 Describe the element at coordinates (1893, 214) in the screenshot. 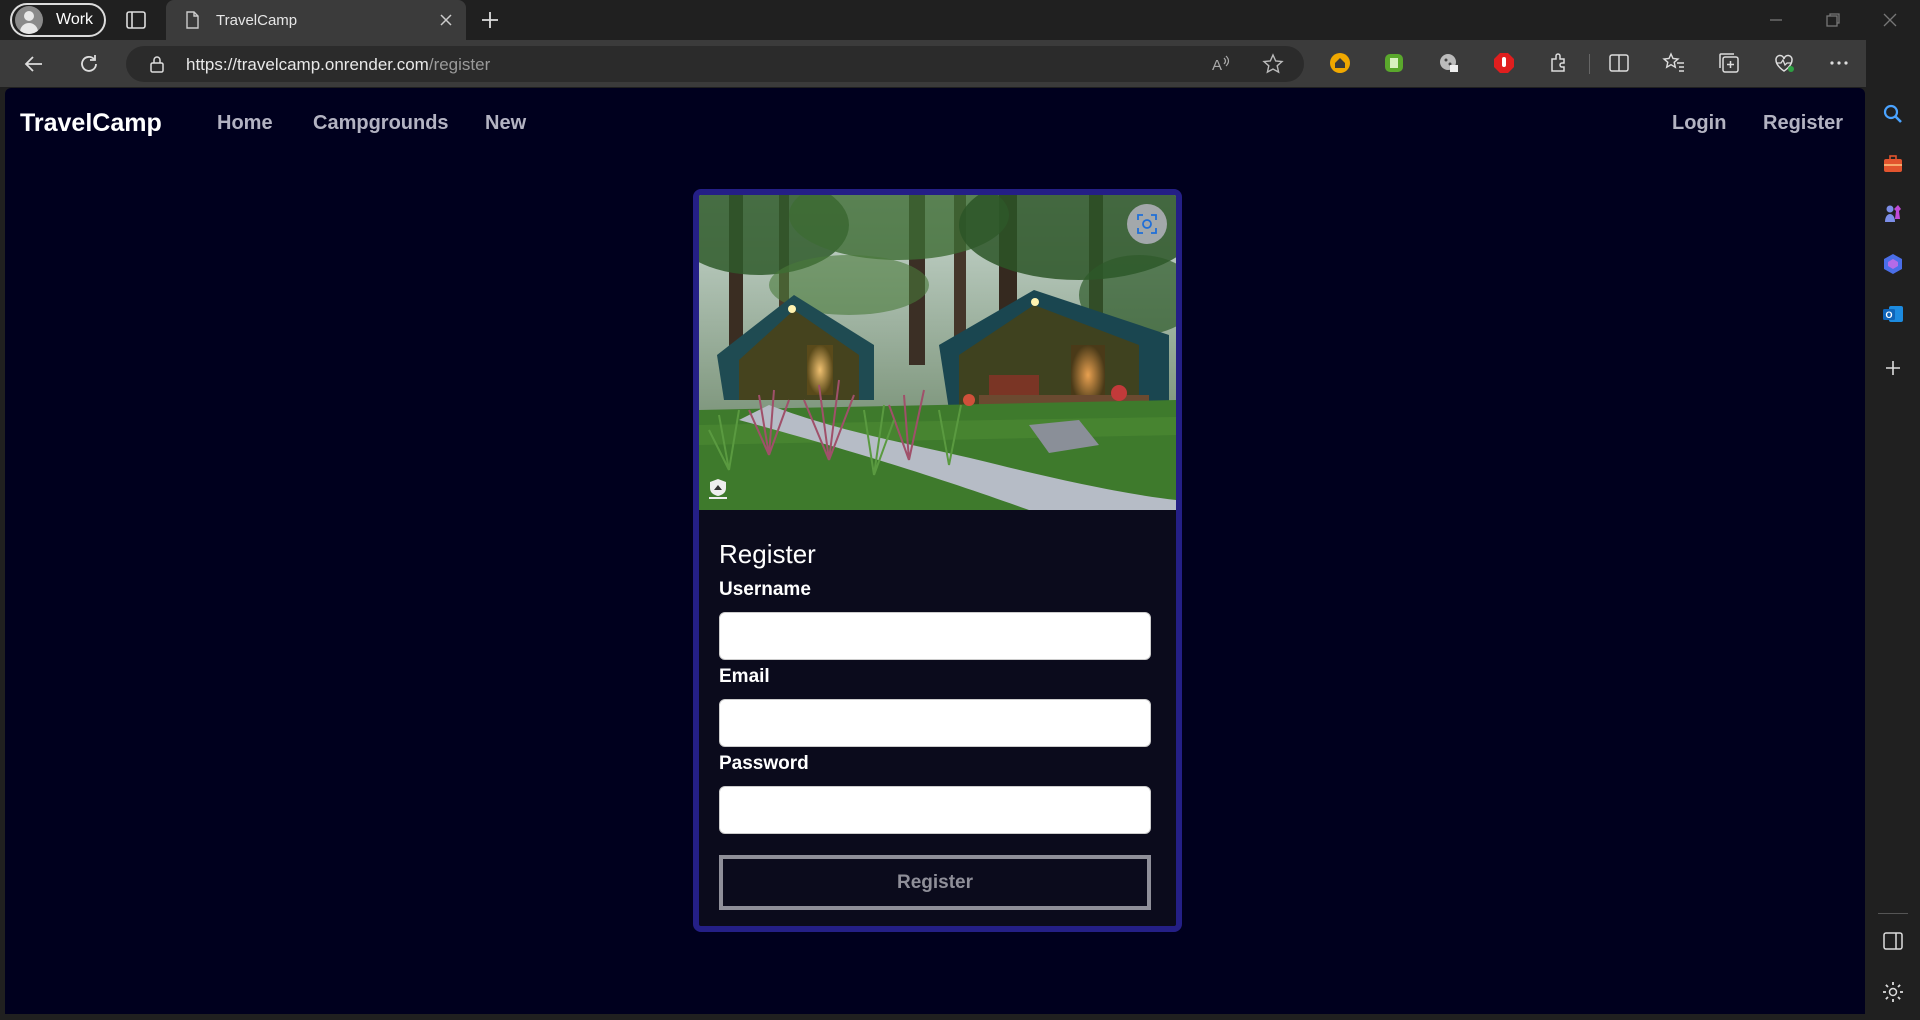

I see `games-chess-icon` at that location.